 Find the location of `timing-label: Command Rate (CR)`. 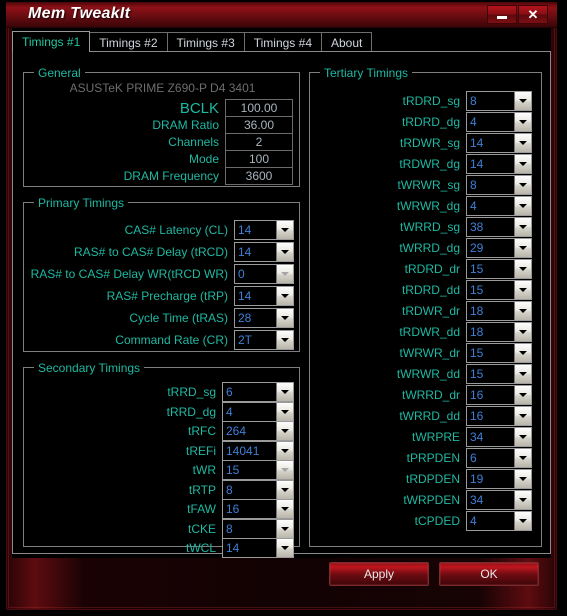

timing-label: Command Rate (CR) is located at coordinates (171, 340).